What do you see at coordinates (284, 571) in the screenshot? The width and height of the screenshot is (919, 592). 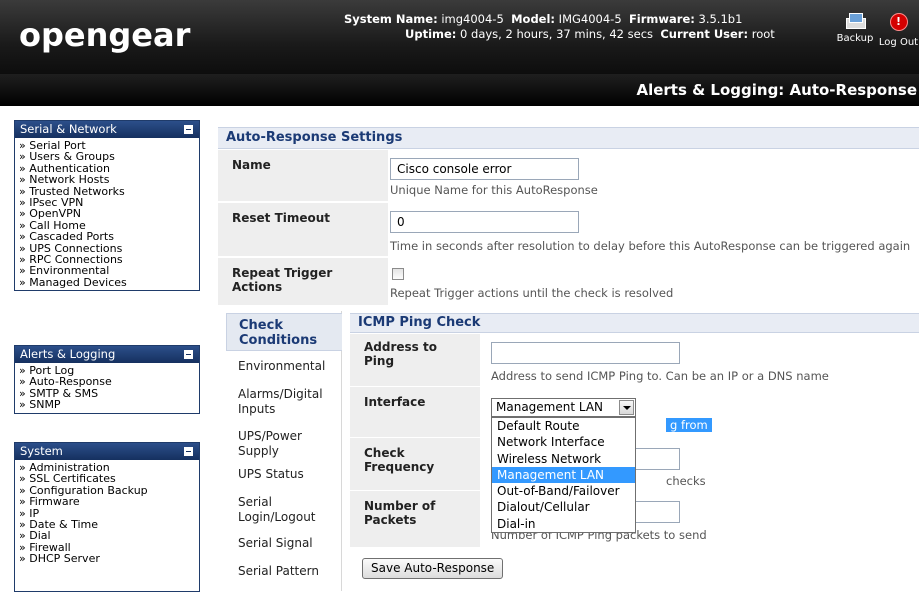 I see `tab-serial-pattern: Serial Pattern` at bounding box center [284, 571].